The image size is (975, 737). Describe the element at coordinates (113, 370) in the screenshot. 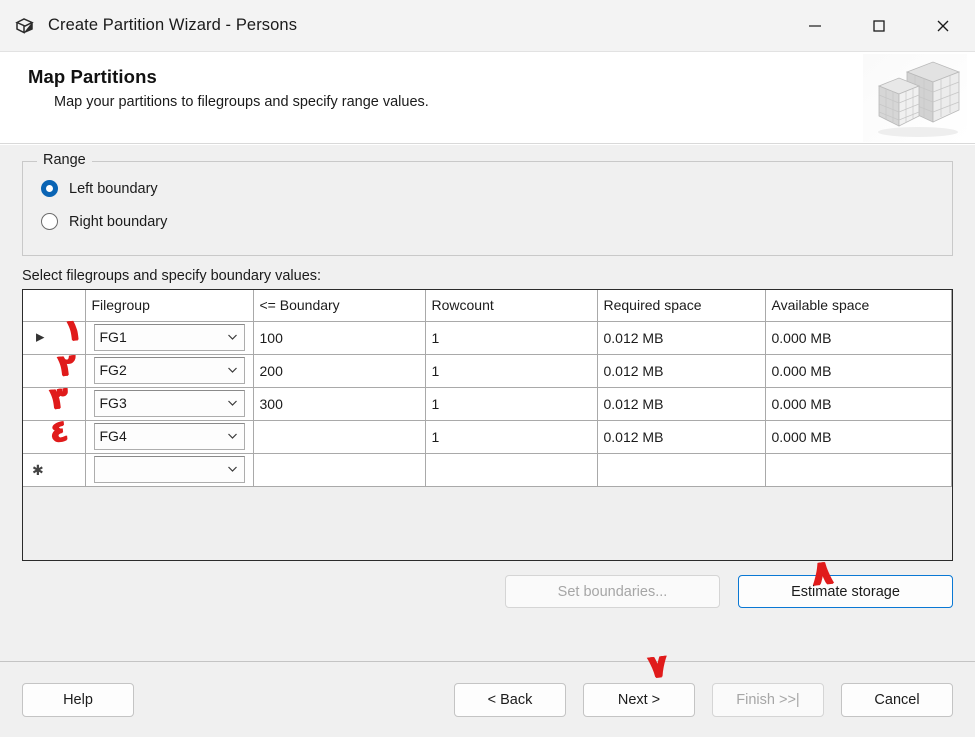

I see `filegroup-value: FG2` at that location.